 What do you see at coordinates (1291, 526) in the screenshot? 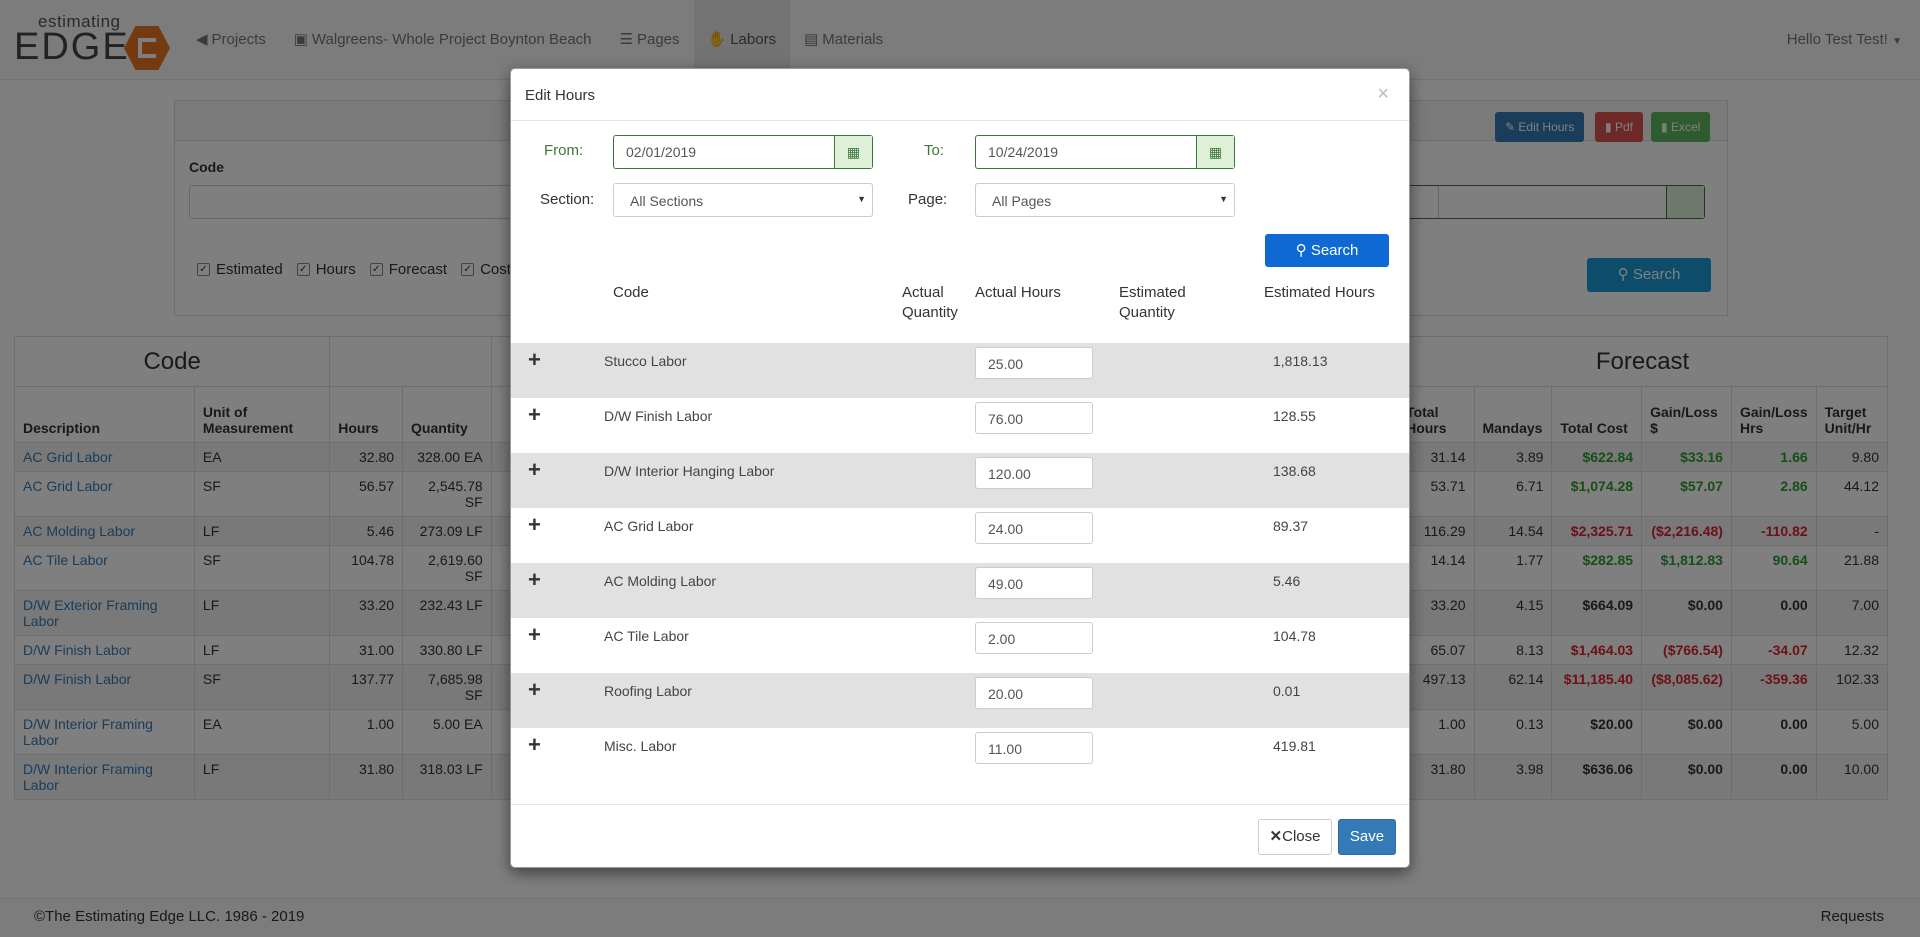
I see `estimated-hours-value: 89.37` at bounding box center [1291, 526].